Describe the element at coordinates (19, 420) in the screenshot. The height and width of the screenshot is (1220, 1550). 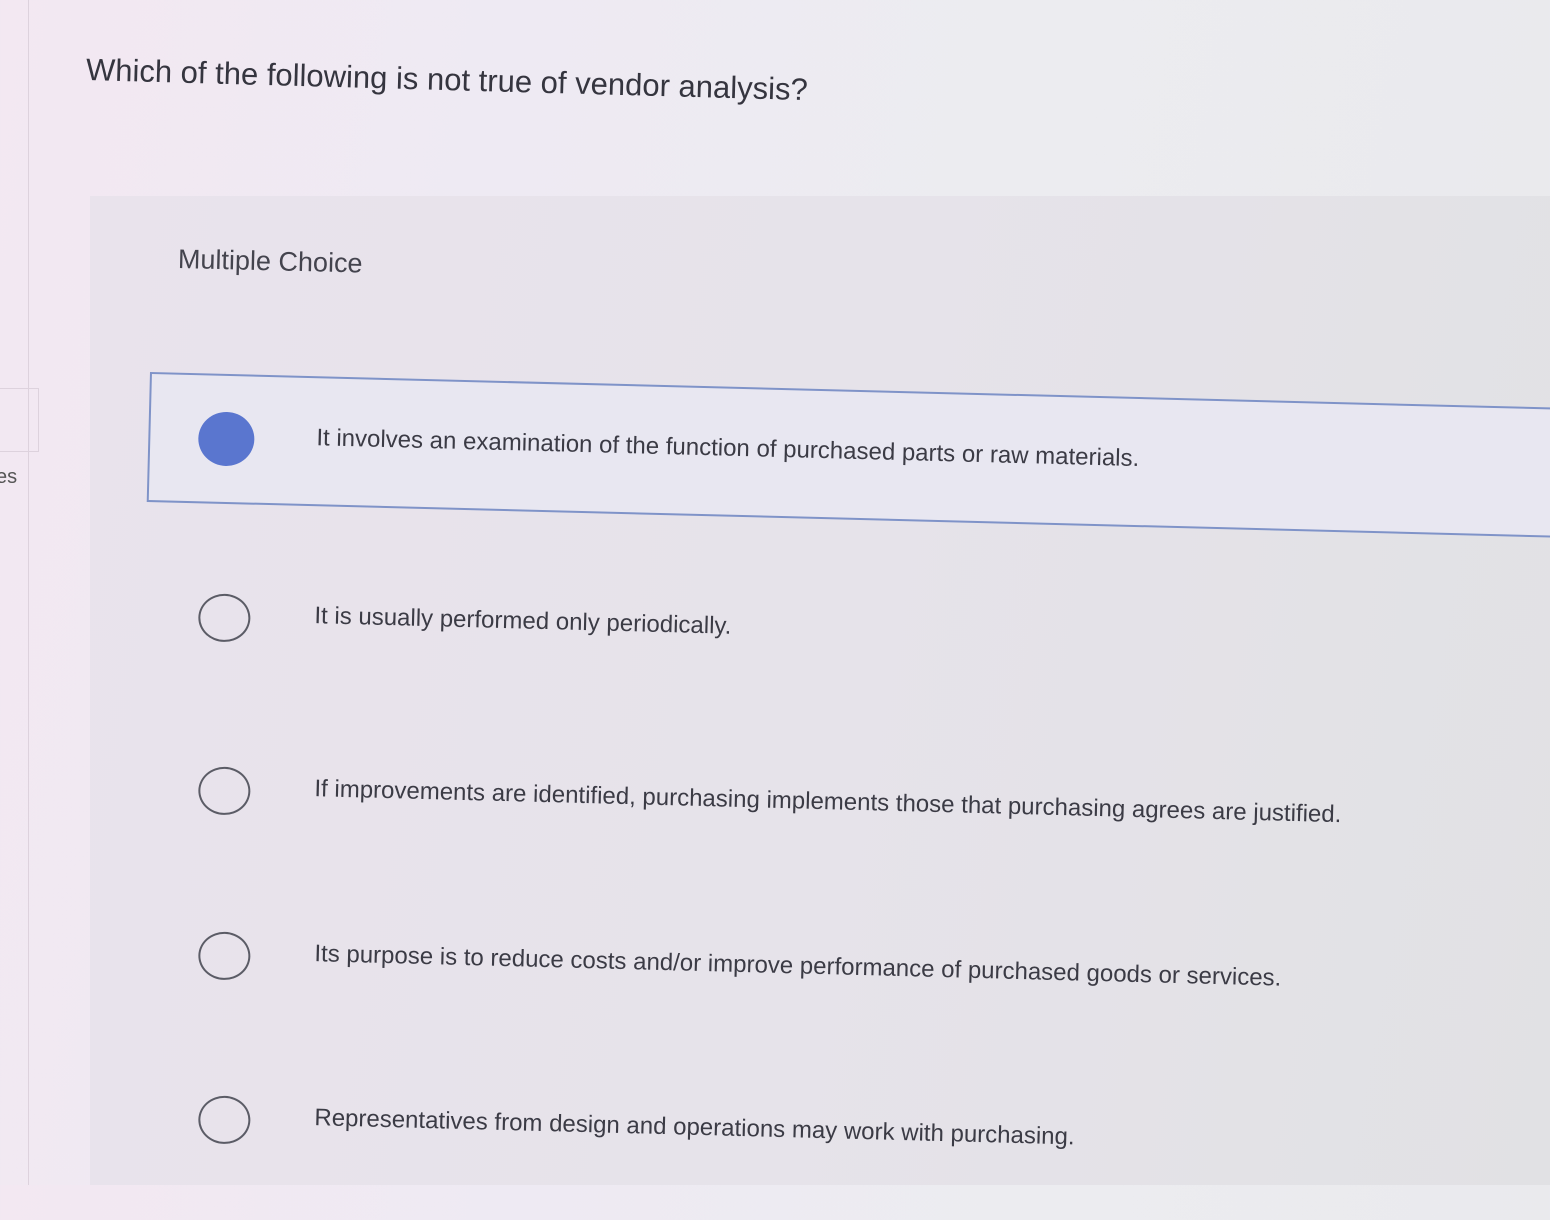
I see `sidebar-stub` at that location.